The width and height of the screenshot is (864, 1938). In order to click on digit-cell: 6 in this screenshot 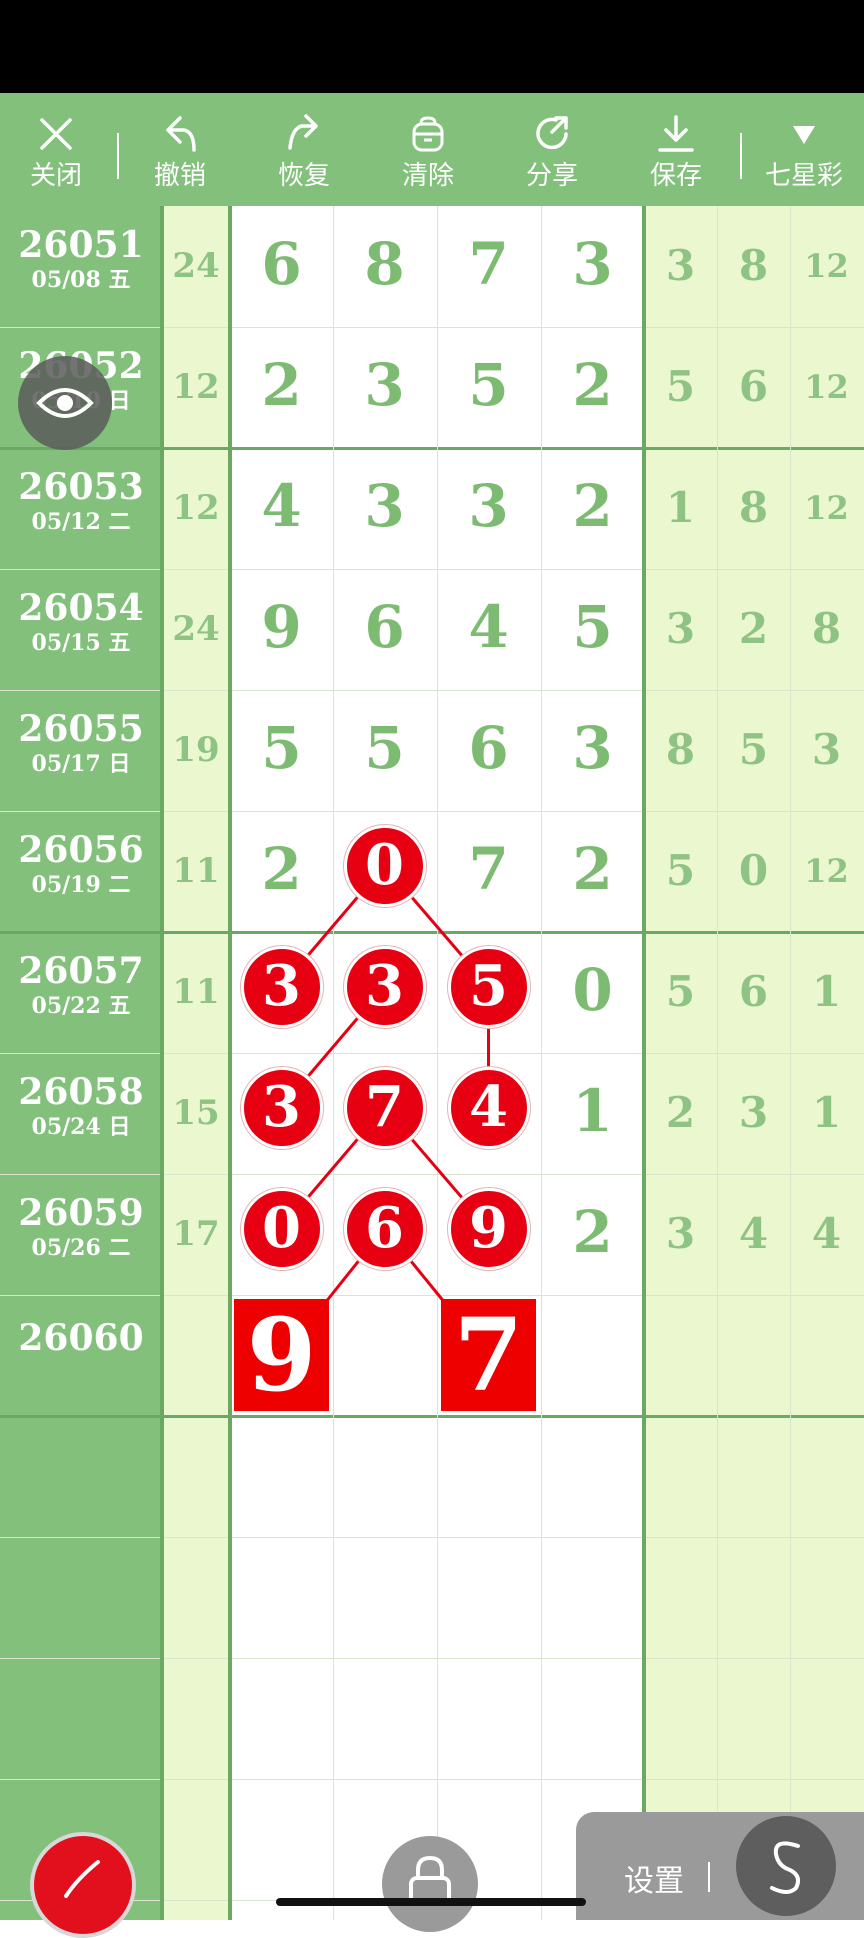, I will do `click(281, 264)`.